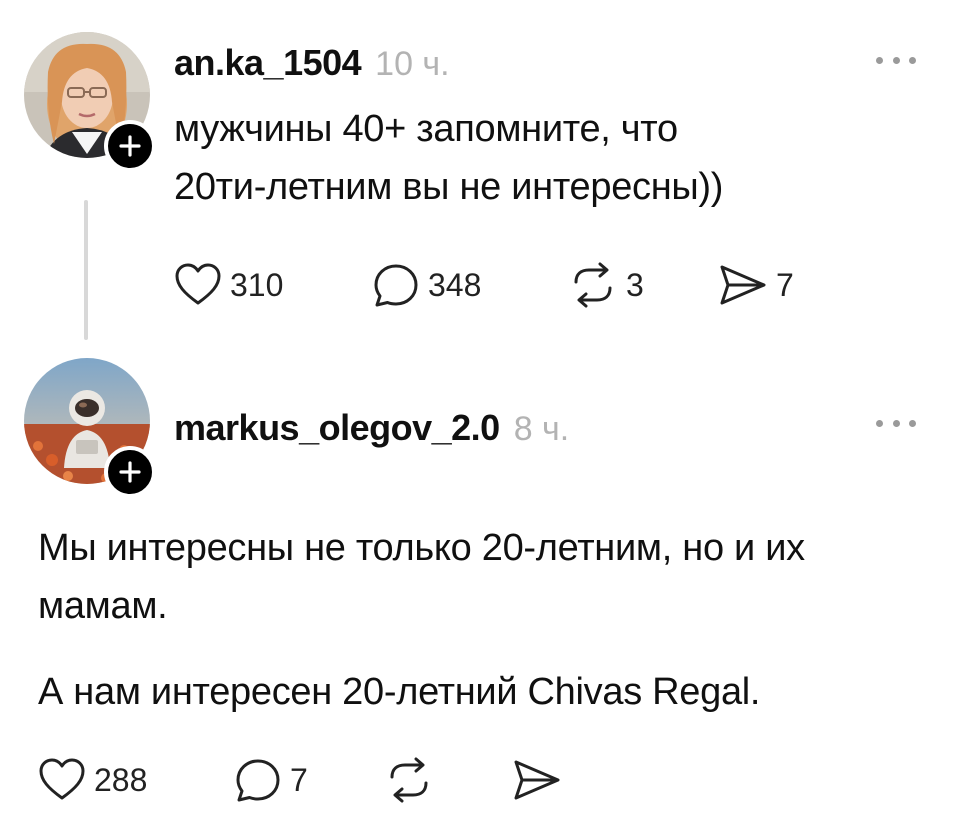 The image size is (960, 838). I want to click on share-button: 7, so click(756, 285).